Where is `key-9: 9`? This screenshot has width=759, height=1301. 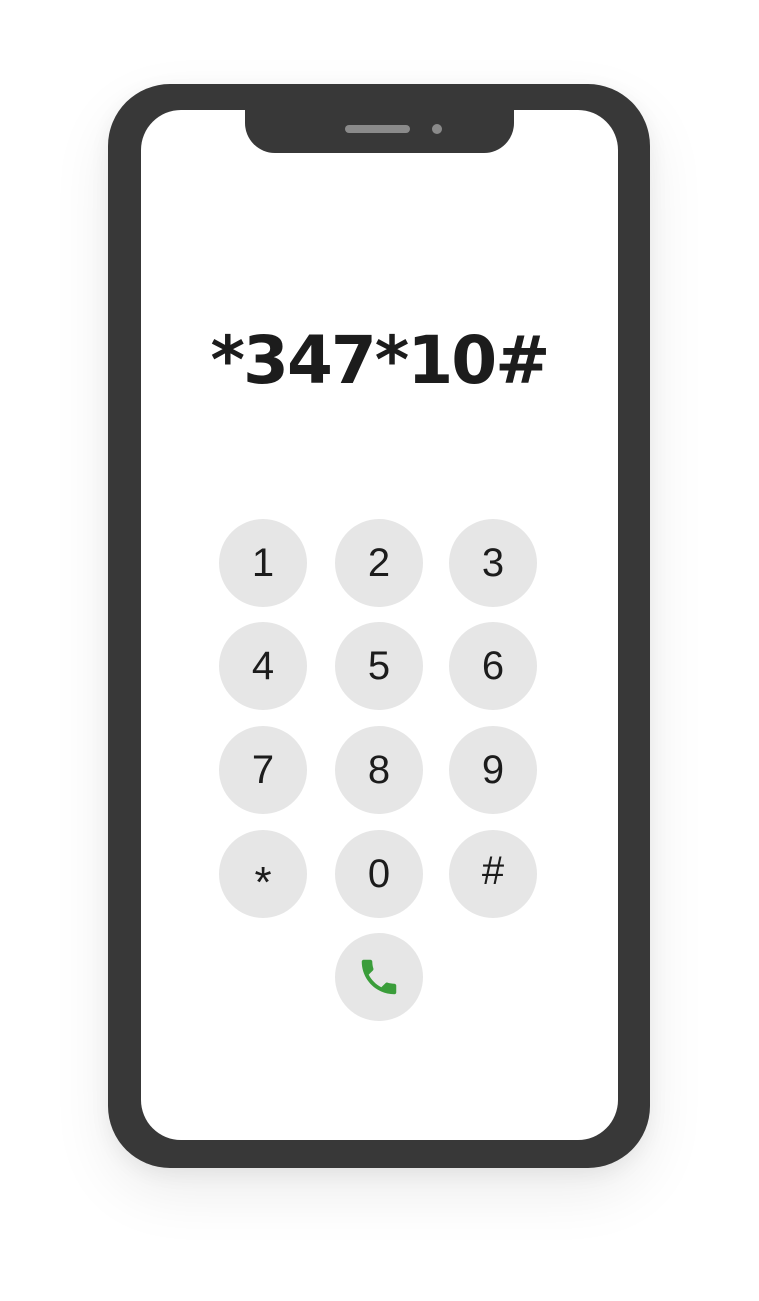 key-9: 9 is located at coordinates (493, 770).